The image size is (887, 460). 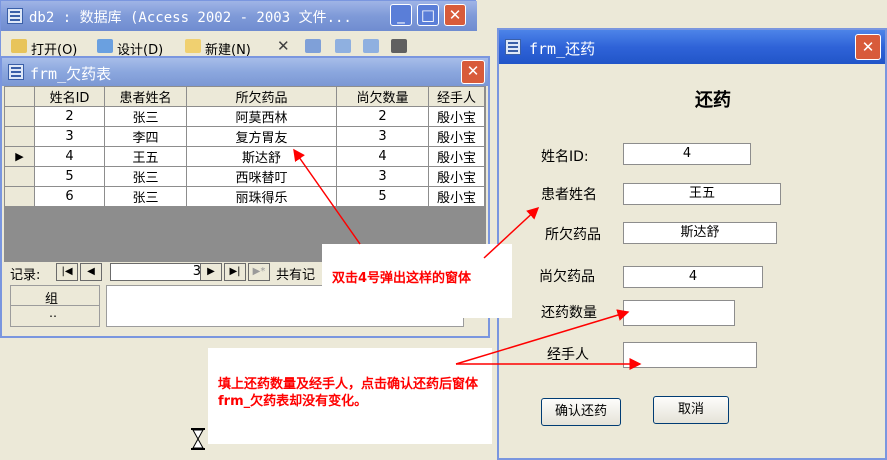 I want to click on hourglass-icon, so click(x=198, y=439).